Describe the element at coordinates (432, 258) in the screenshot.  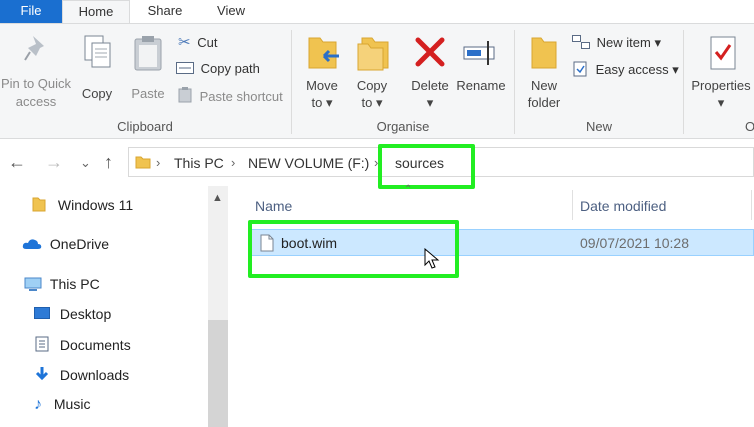
I see `mouse-cursor-icon` at that location.